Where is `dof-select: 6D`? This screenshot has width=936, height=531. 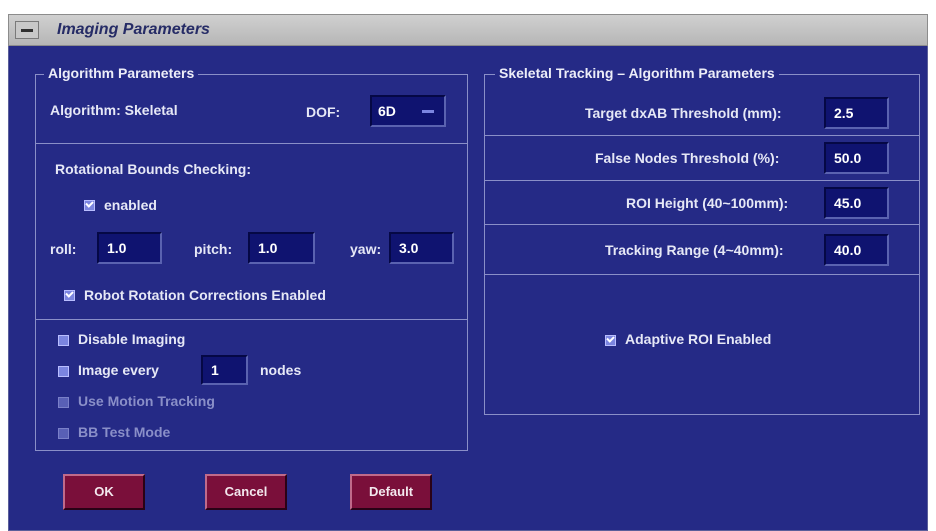 dof-select: 6D is located at coordinates (408, 111).